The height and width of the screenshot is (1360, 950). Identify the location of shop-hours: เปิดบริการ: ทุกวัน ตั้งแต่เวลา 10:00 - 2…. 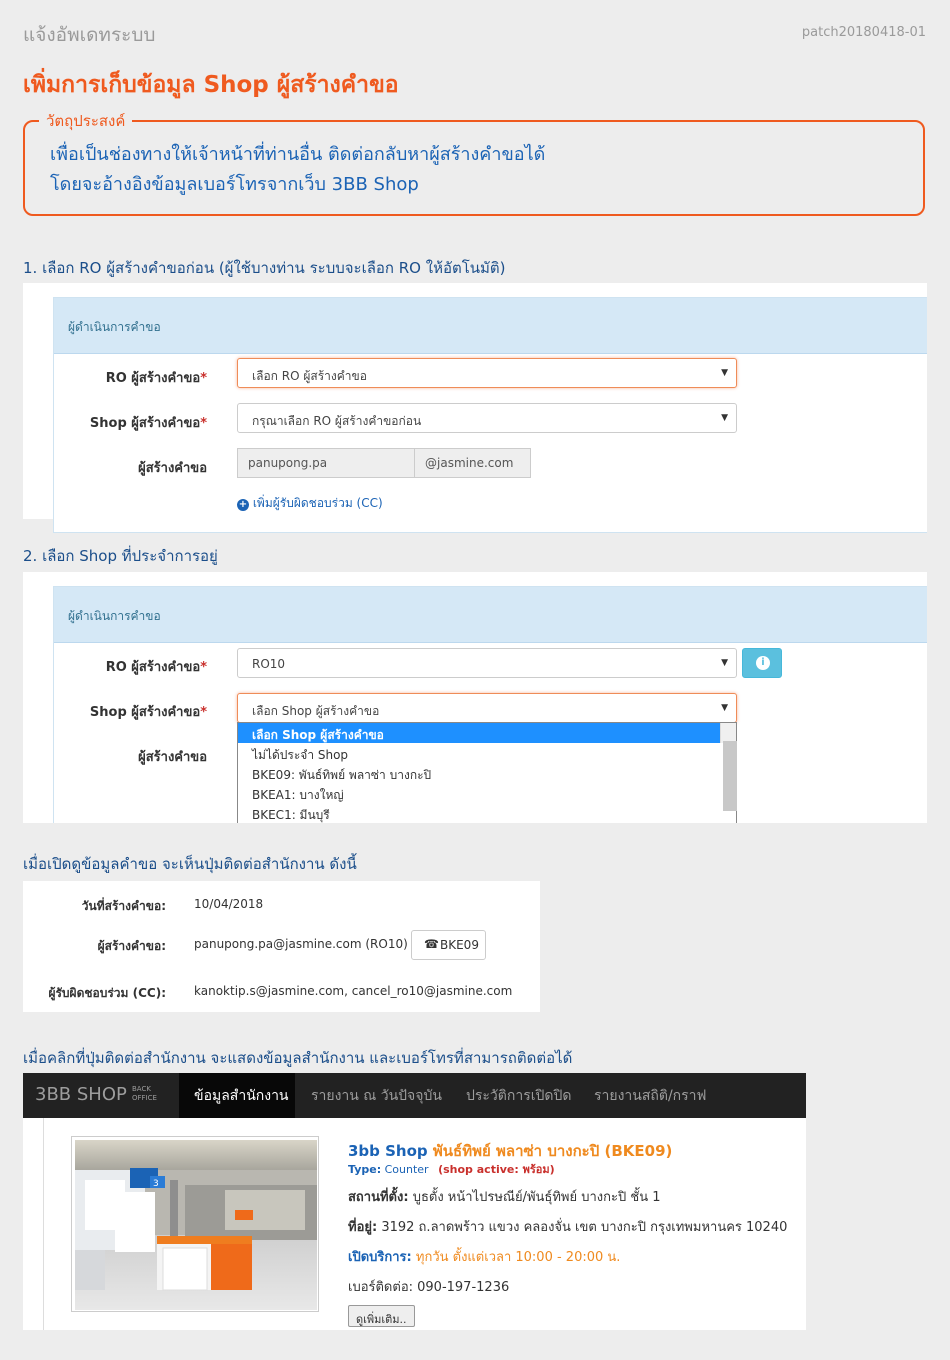
(484, 1257).